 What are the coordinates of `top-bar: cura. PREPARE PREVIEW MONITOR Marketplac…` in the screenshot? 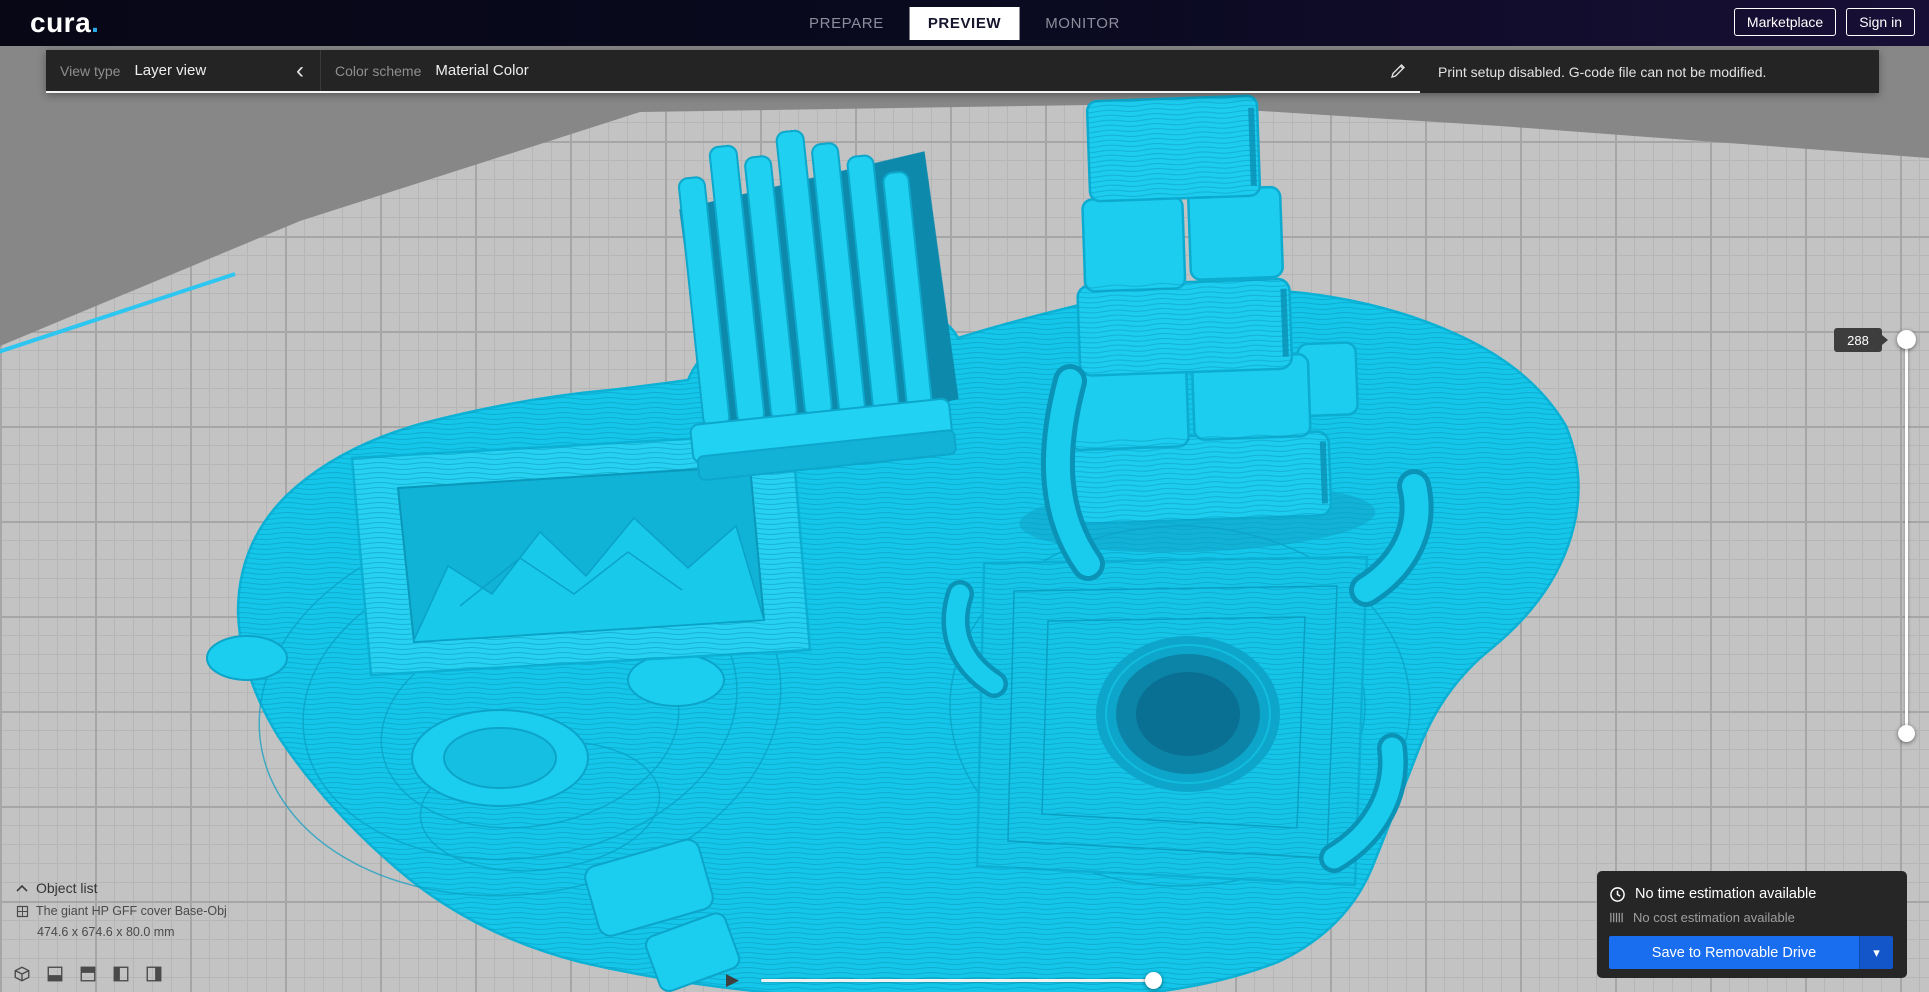 It's located at (964, 23).